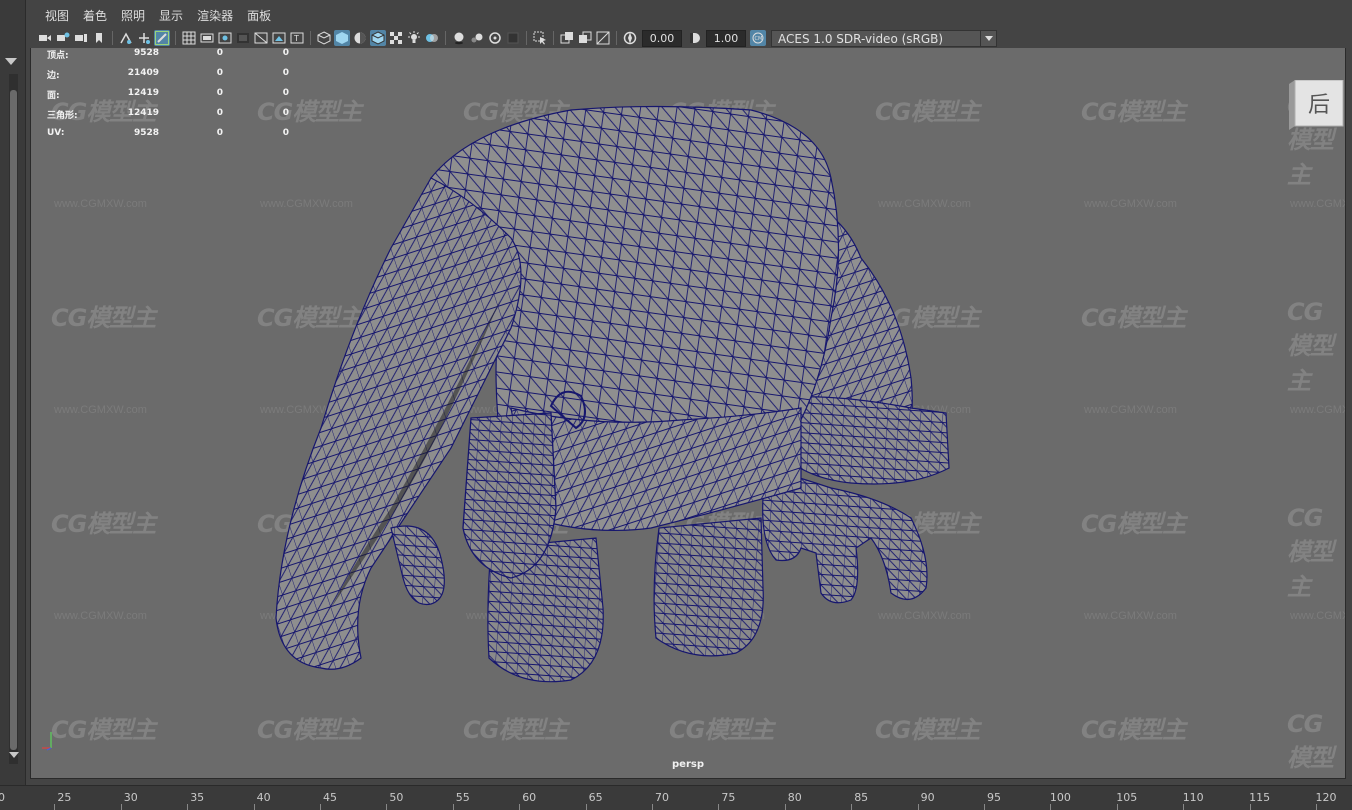 The image size is (1352, 810). I want to click on color-management-icon: CM, so click(758, 38).